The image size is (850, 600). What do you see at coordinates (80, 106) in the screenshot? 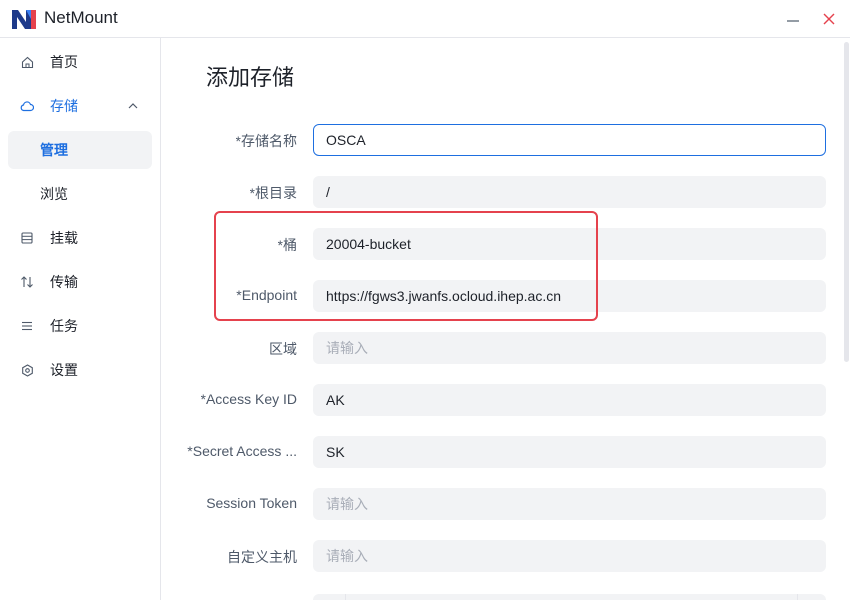
I see `sidebar-item-storage: 存储` at bounding box center [80, 106].